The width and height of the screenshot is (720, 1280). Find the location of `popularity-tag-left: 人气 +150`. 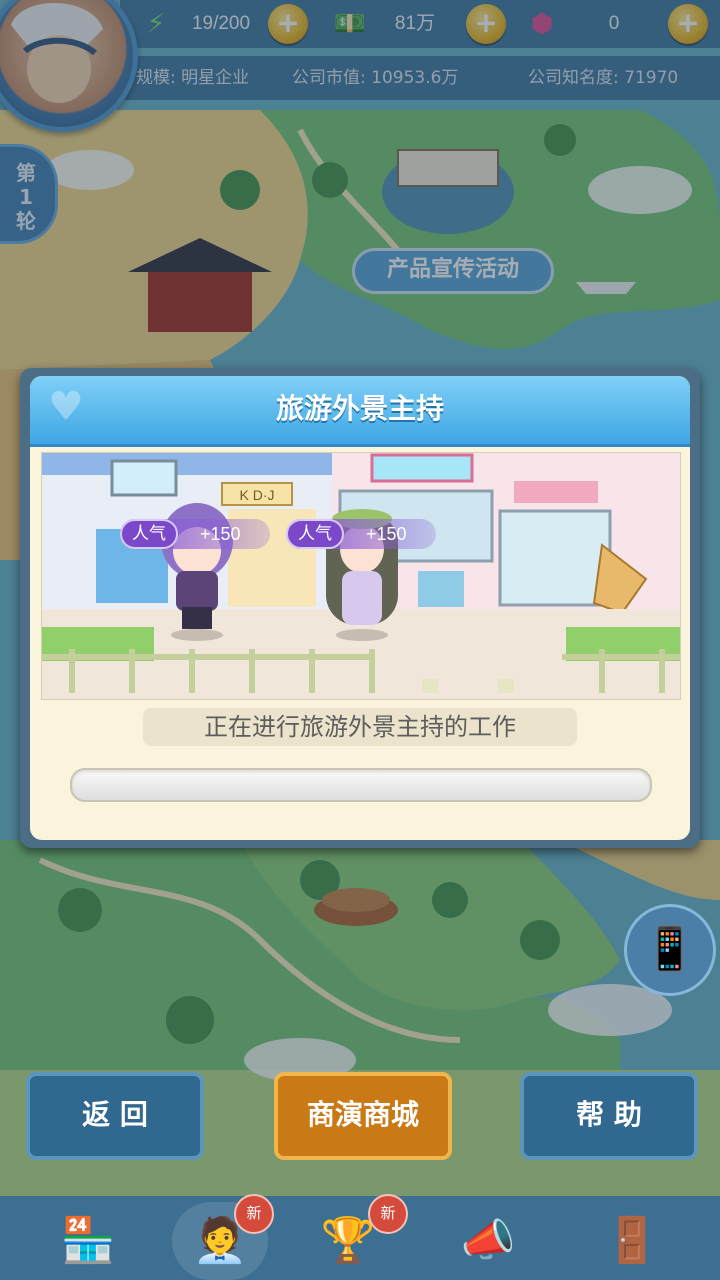

popularity-tag-left: 人气 +150 is located at coordinates (195, 534).